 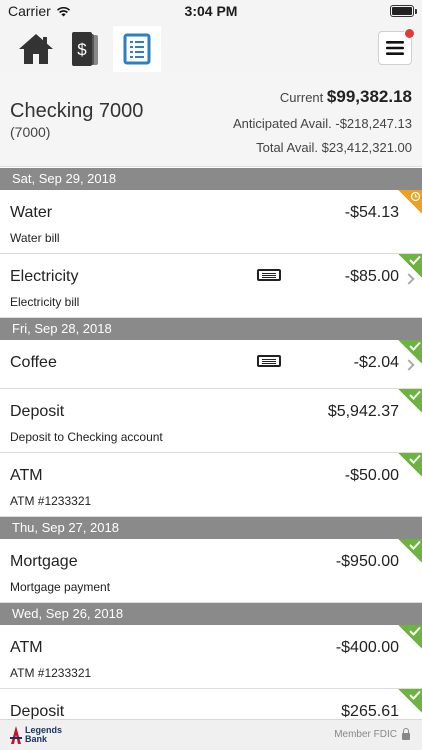 I want to click on transaction-description: Electricity bill, so click(x=45, y=302).